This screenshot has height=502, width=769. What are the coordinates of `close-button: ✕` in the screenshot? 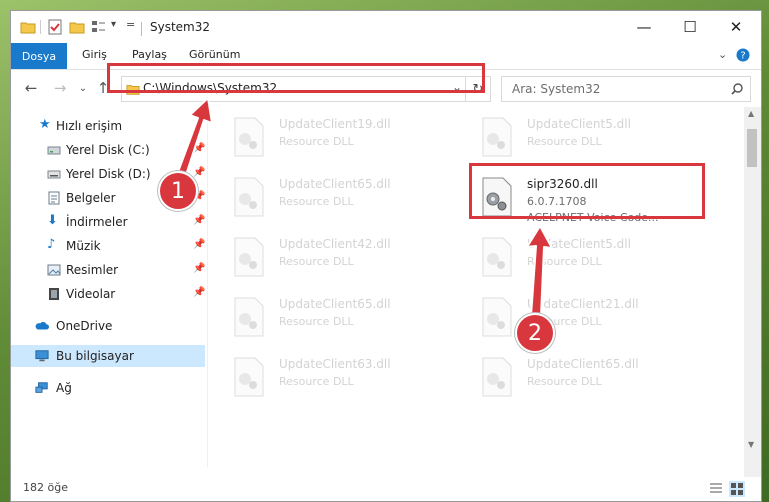 It's located at (736, 27).